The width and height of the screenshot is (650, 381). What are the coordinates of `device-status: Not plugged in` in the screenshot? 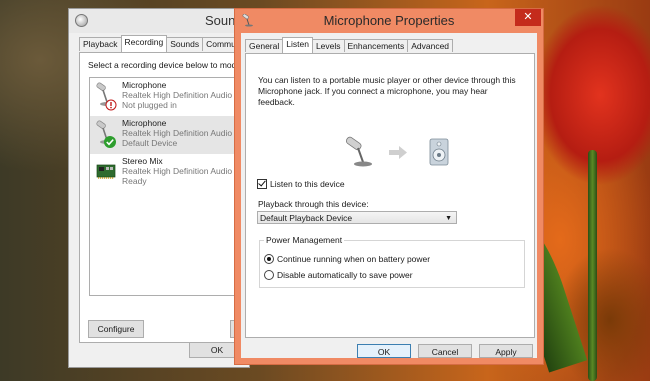 It's located at (149, 105).